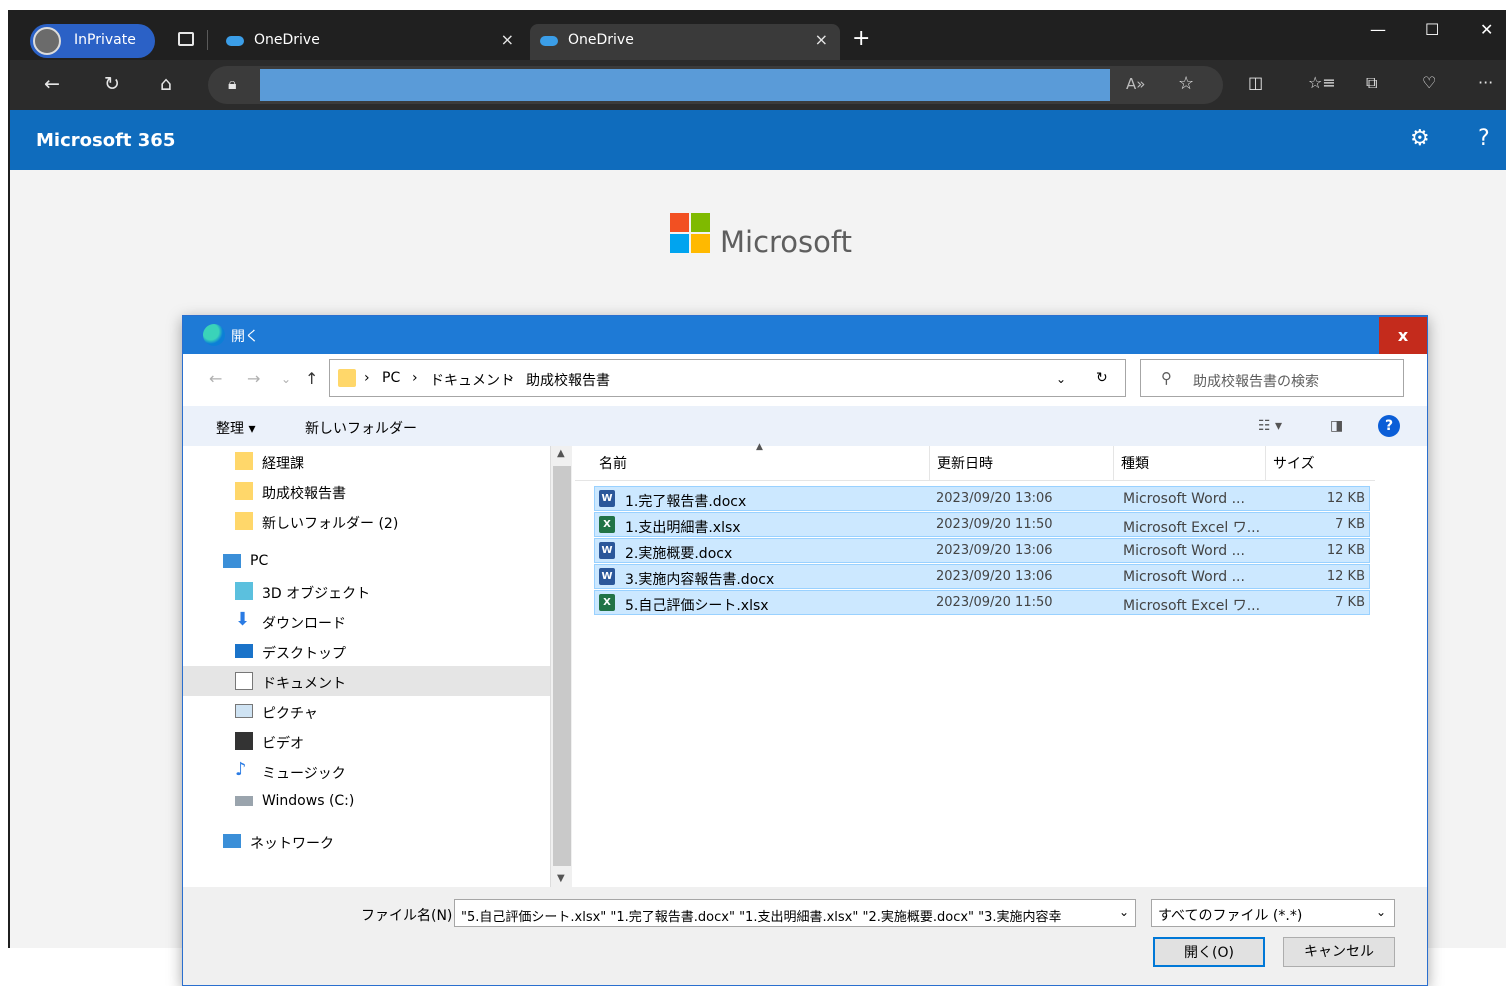  What do you see at coordinates (1429, 82) in the screenshot?
I see `browser-essentials-icon: ♡` at bounding box center [1429, 82].